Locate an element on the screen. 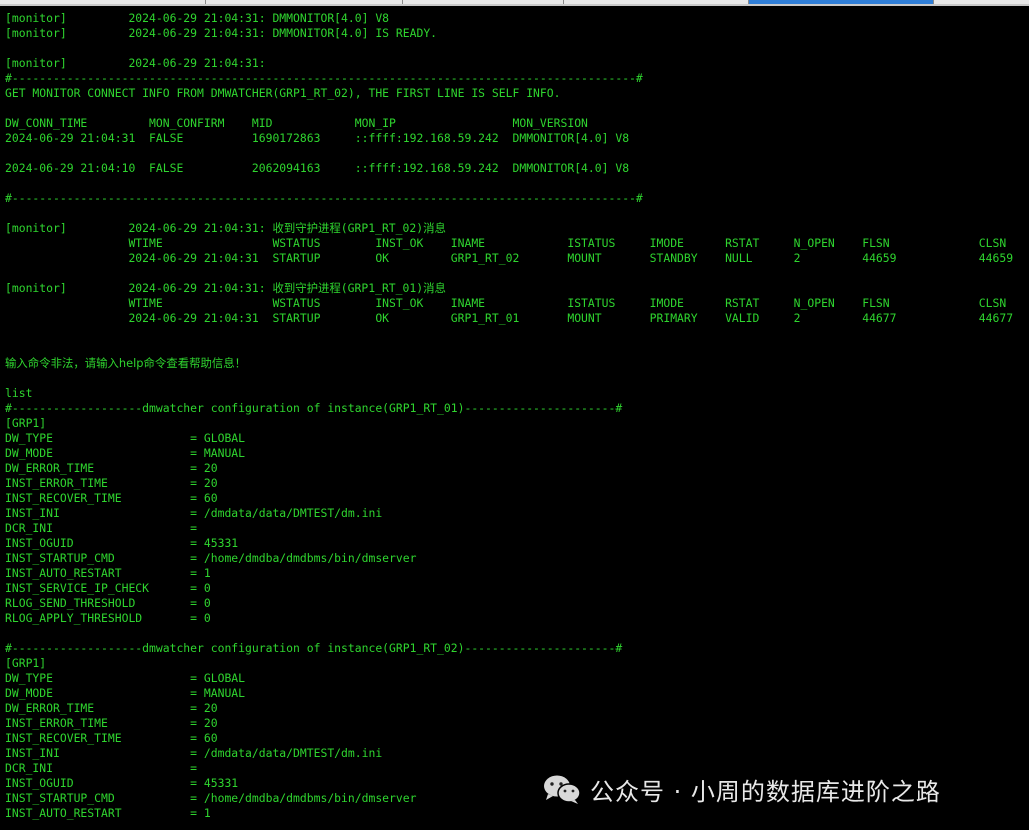  terminal-line: INST_SERVICE_IP_CHECK = 0 is located at coordinates (108, 588).